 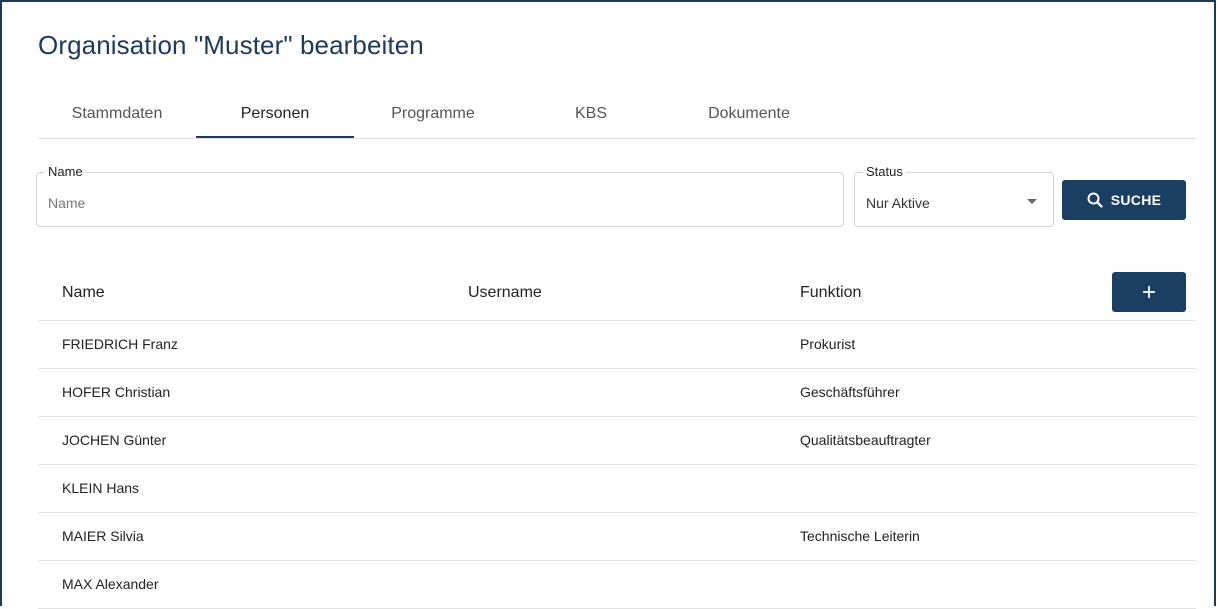 I want to click on cell-name: MAX Alexander, so click(x=110, y=584).